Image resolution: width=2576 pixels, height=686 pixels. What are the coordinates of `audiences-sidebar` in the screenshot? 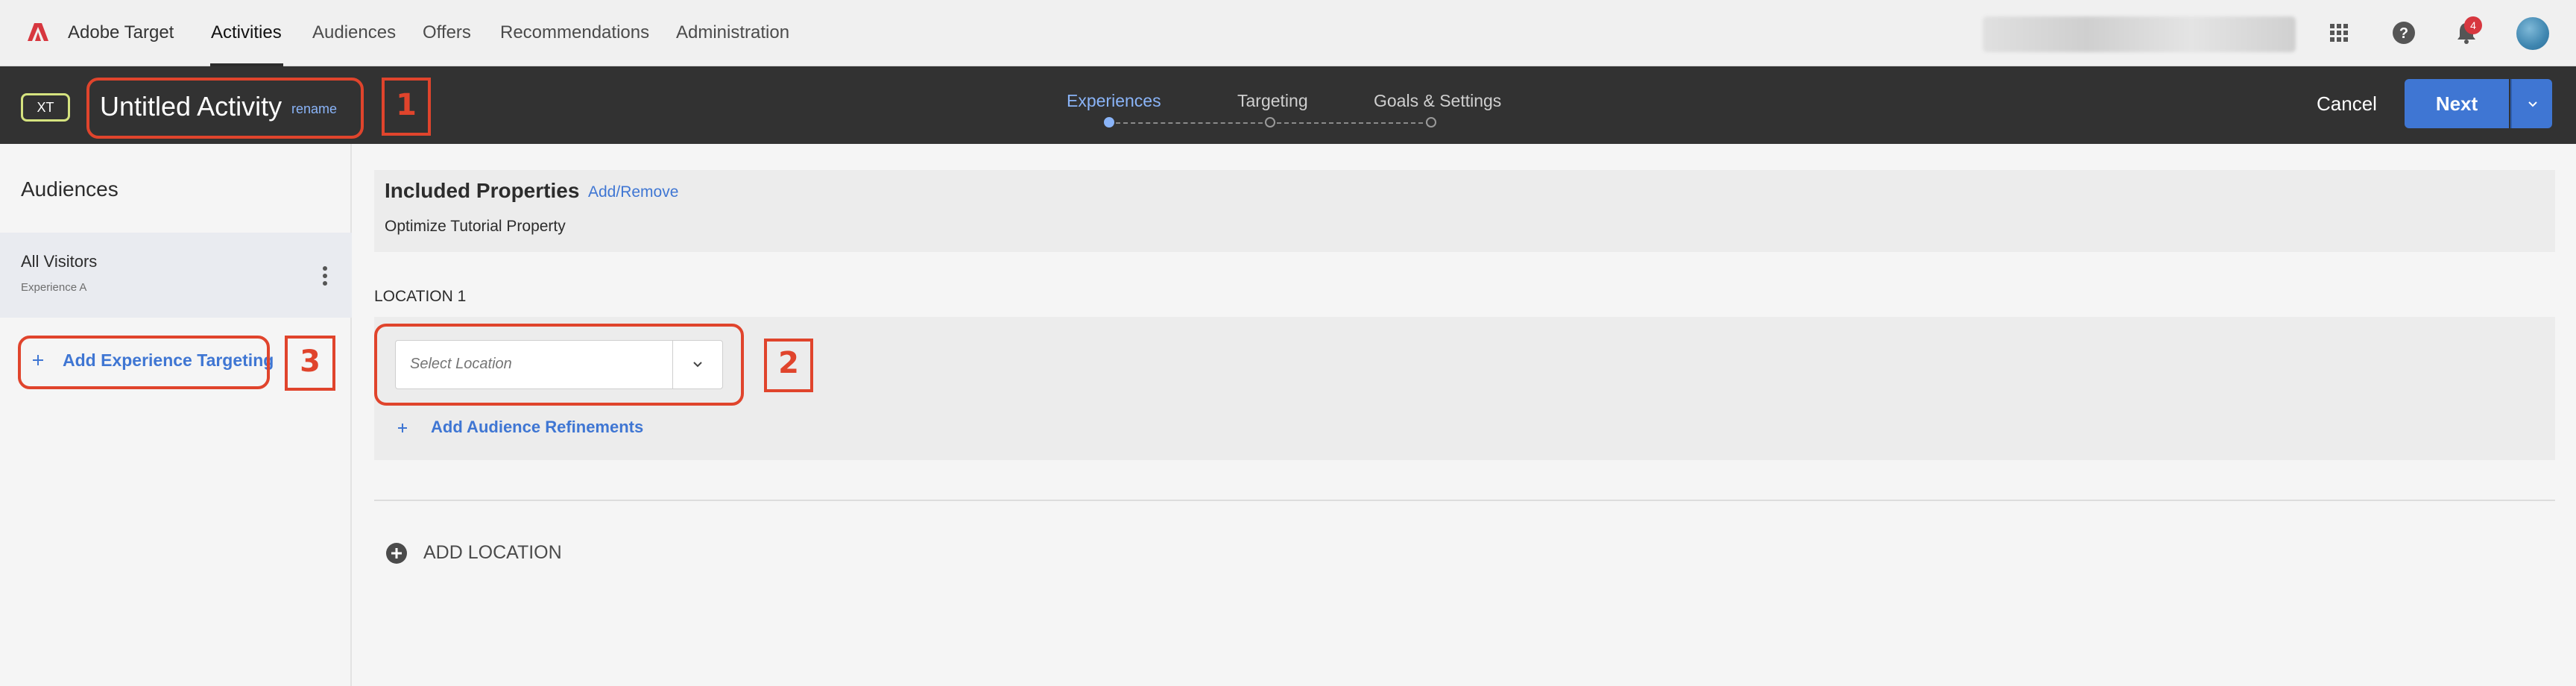 It's located at (176, 415).